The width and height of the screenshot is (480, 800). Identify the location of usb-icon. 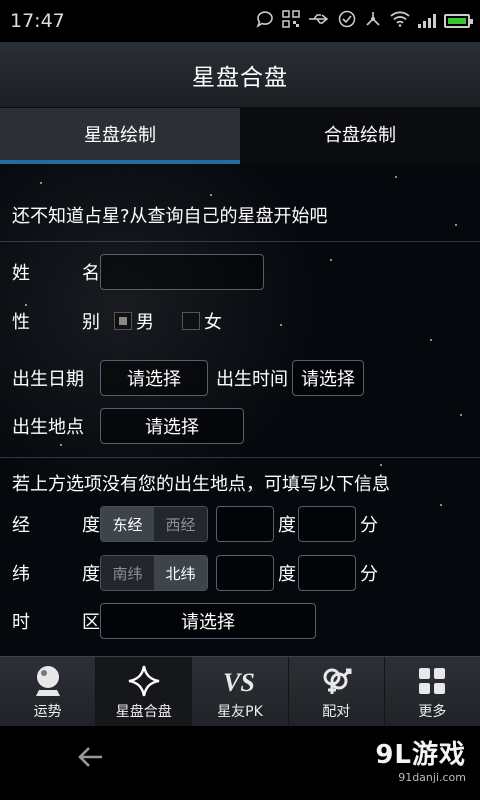
(319, 21).